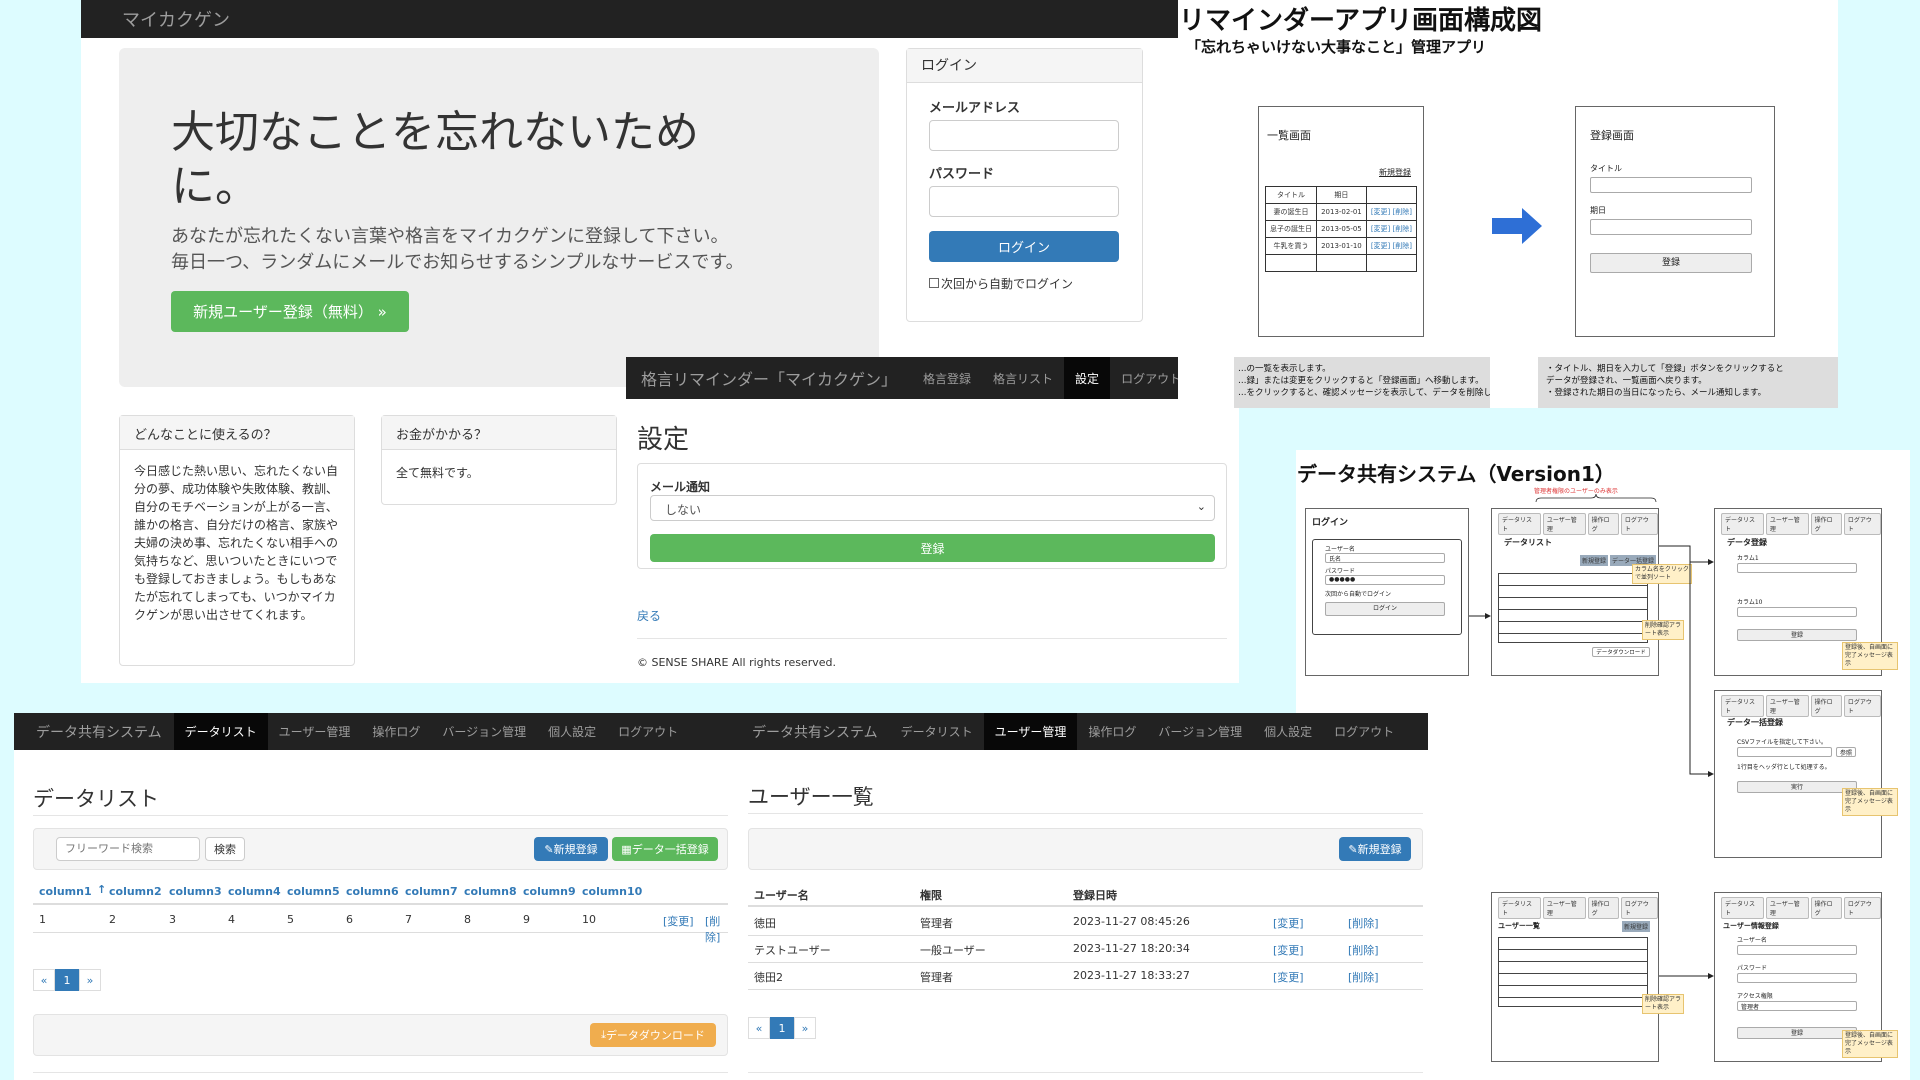  What do you see at coordinates (254, 891) in the screenshot?
I see `col-header: column4` at bounding box center [254, 891].